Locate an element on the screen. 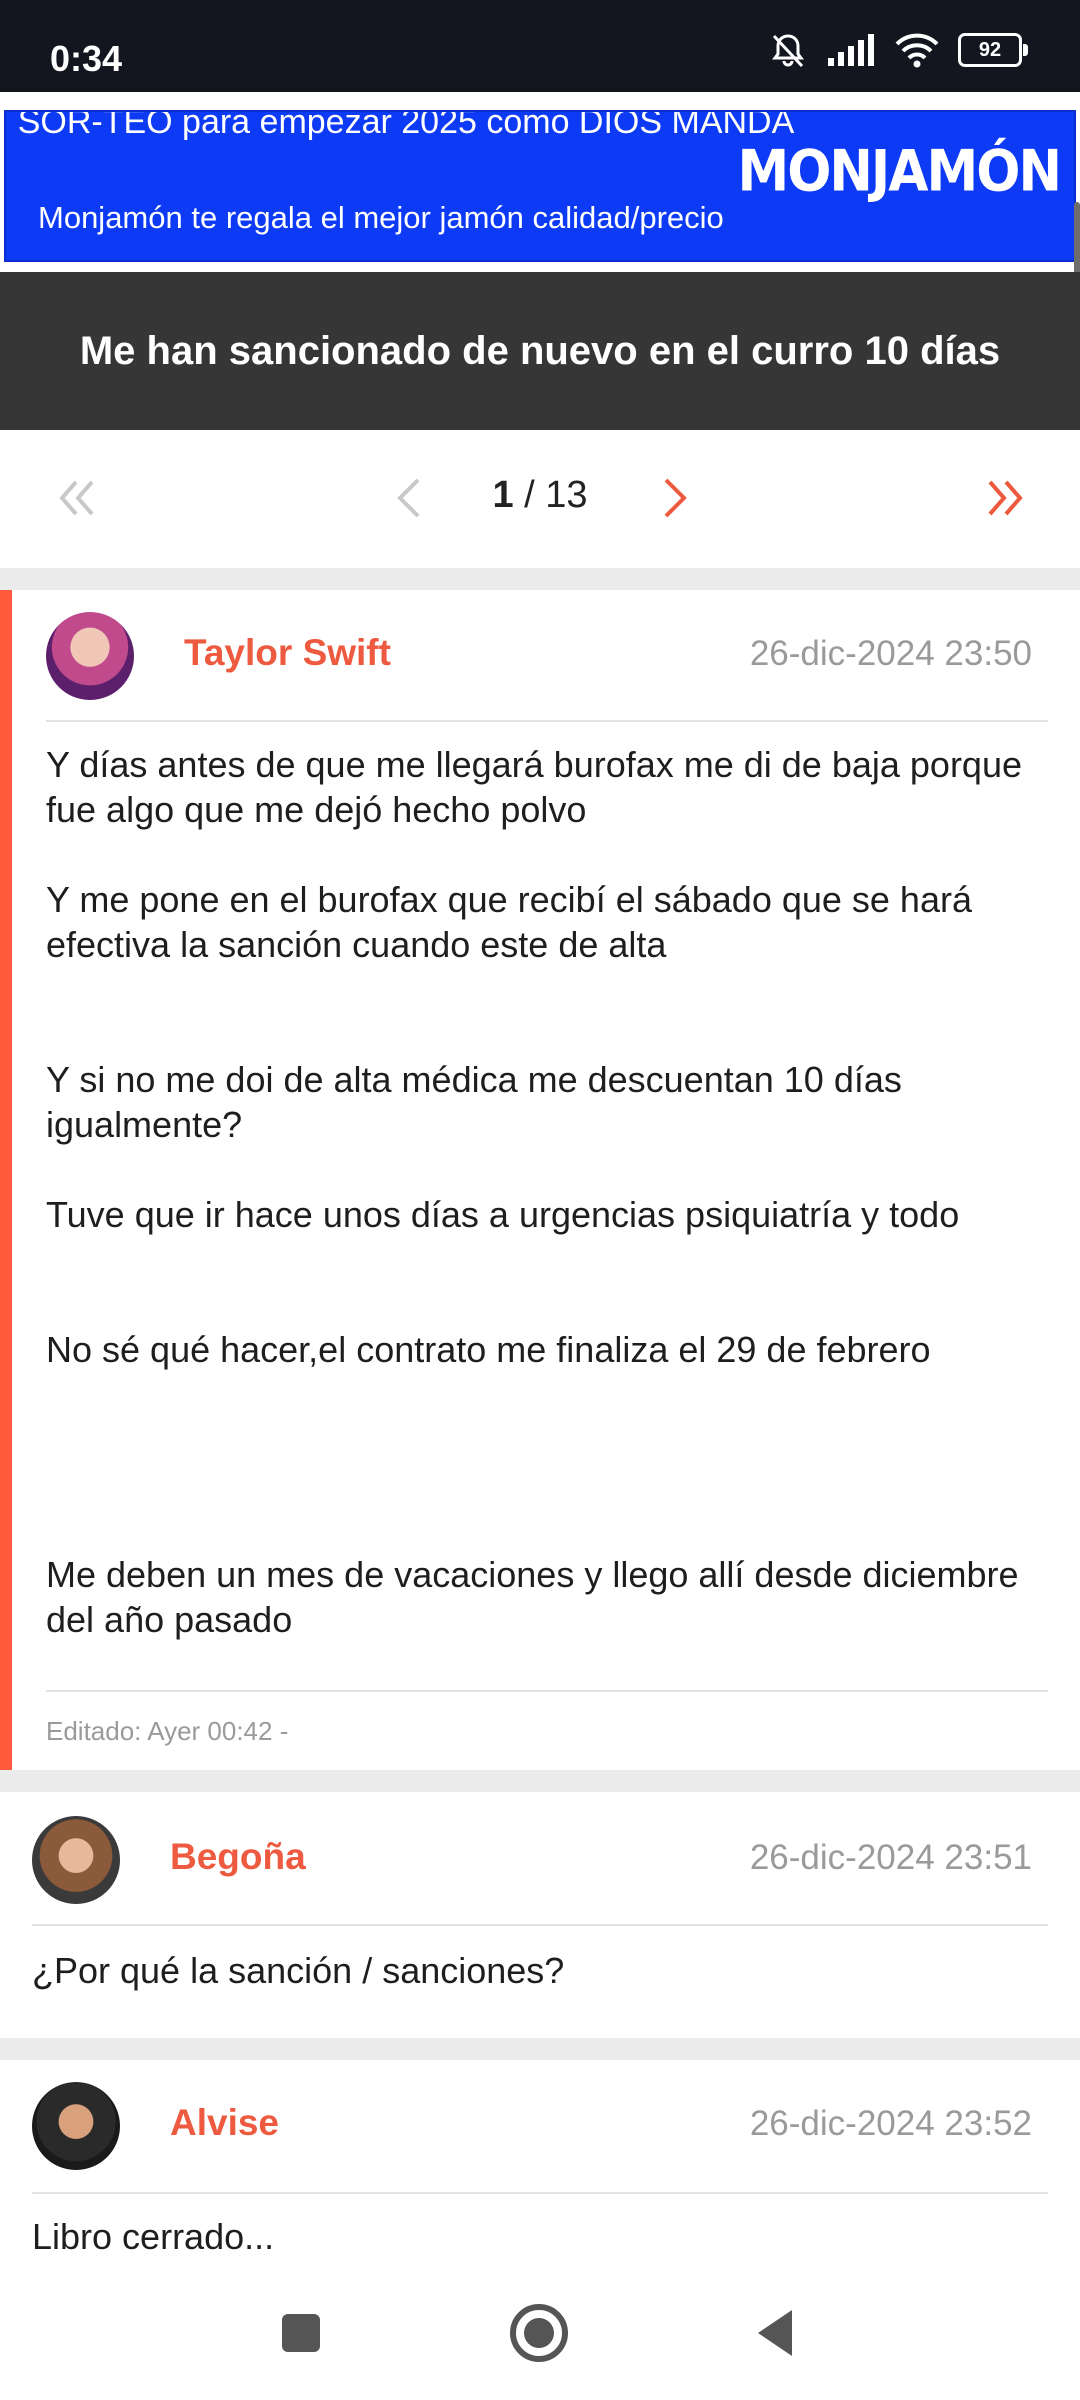 This screenshot has height=2400, width=1080. page-counter: 1 / 13 is located at coordinates (540, 495).